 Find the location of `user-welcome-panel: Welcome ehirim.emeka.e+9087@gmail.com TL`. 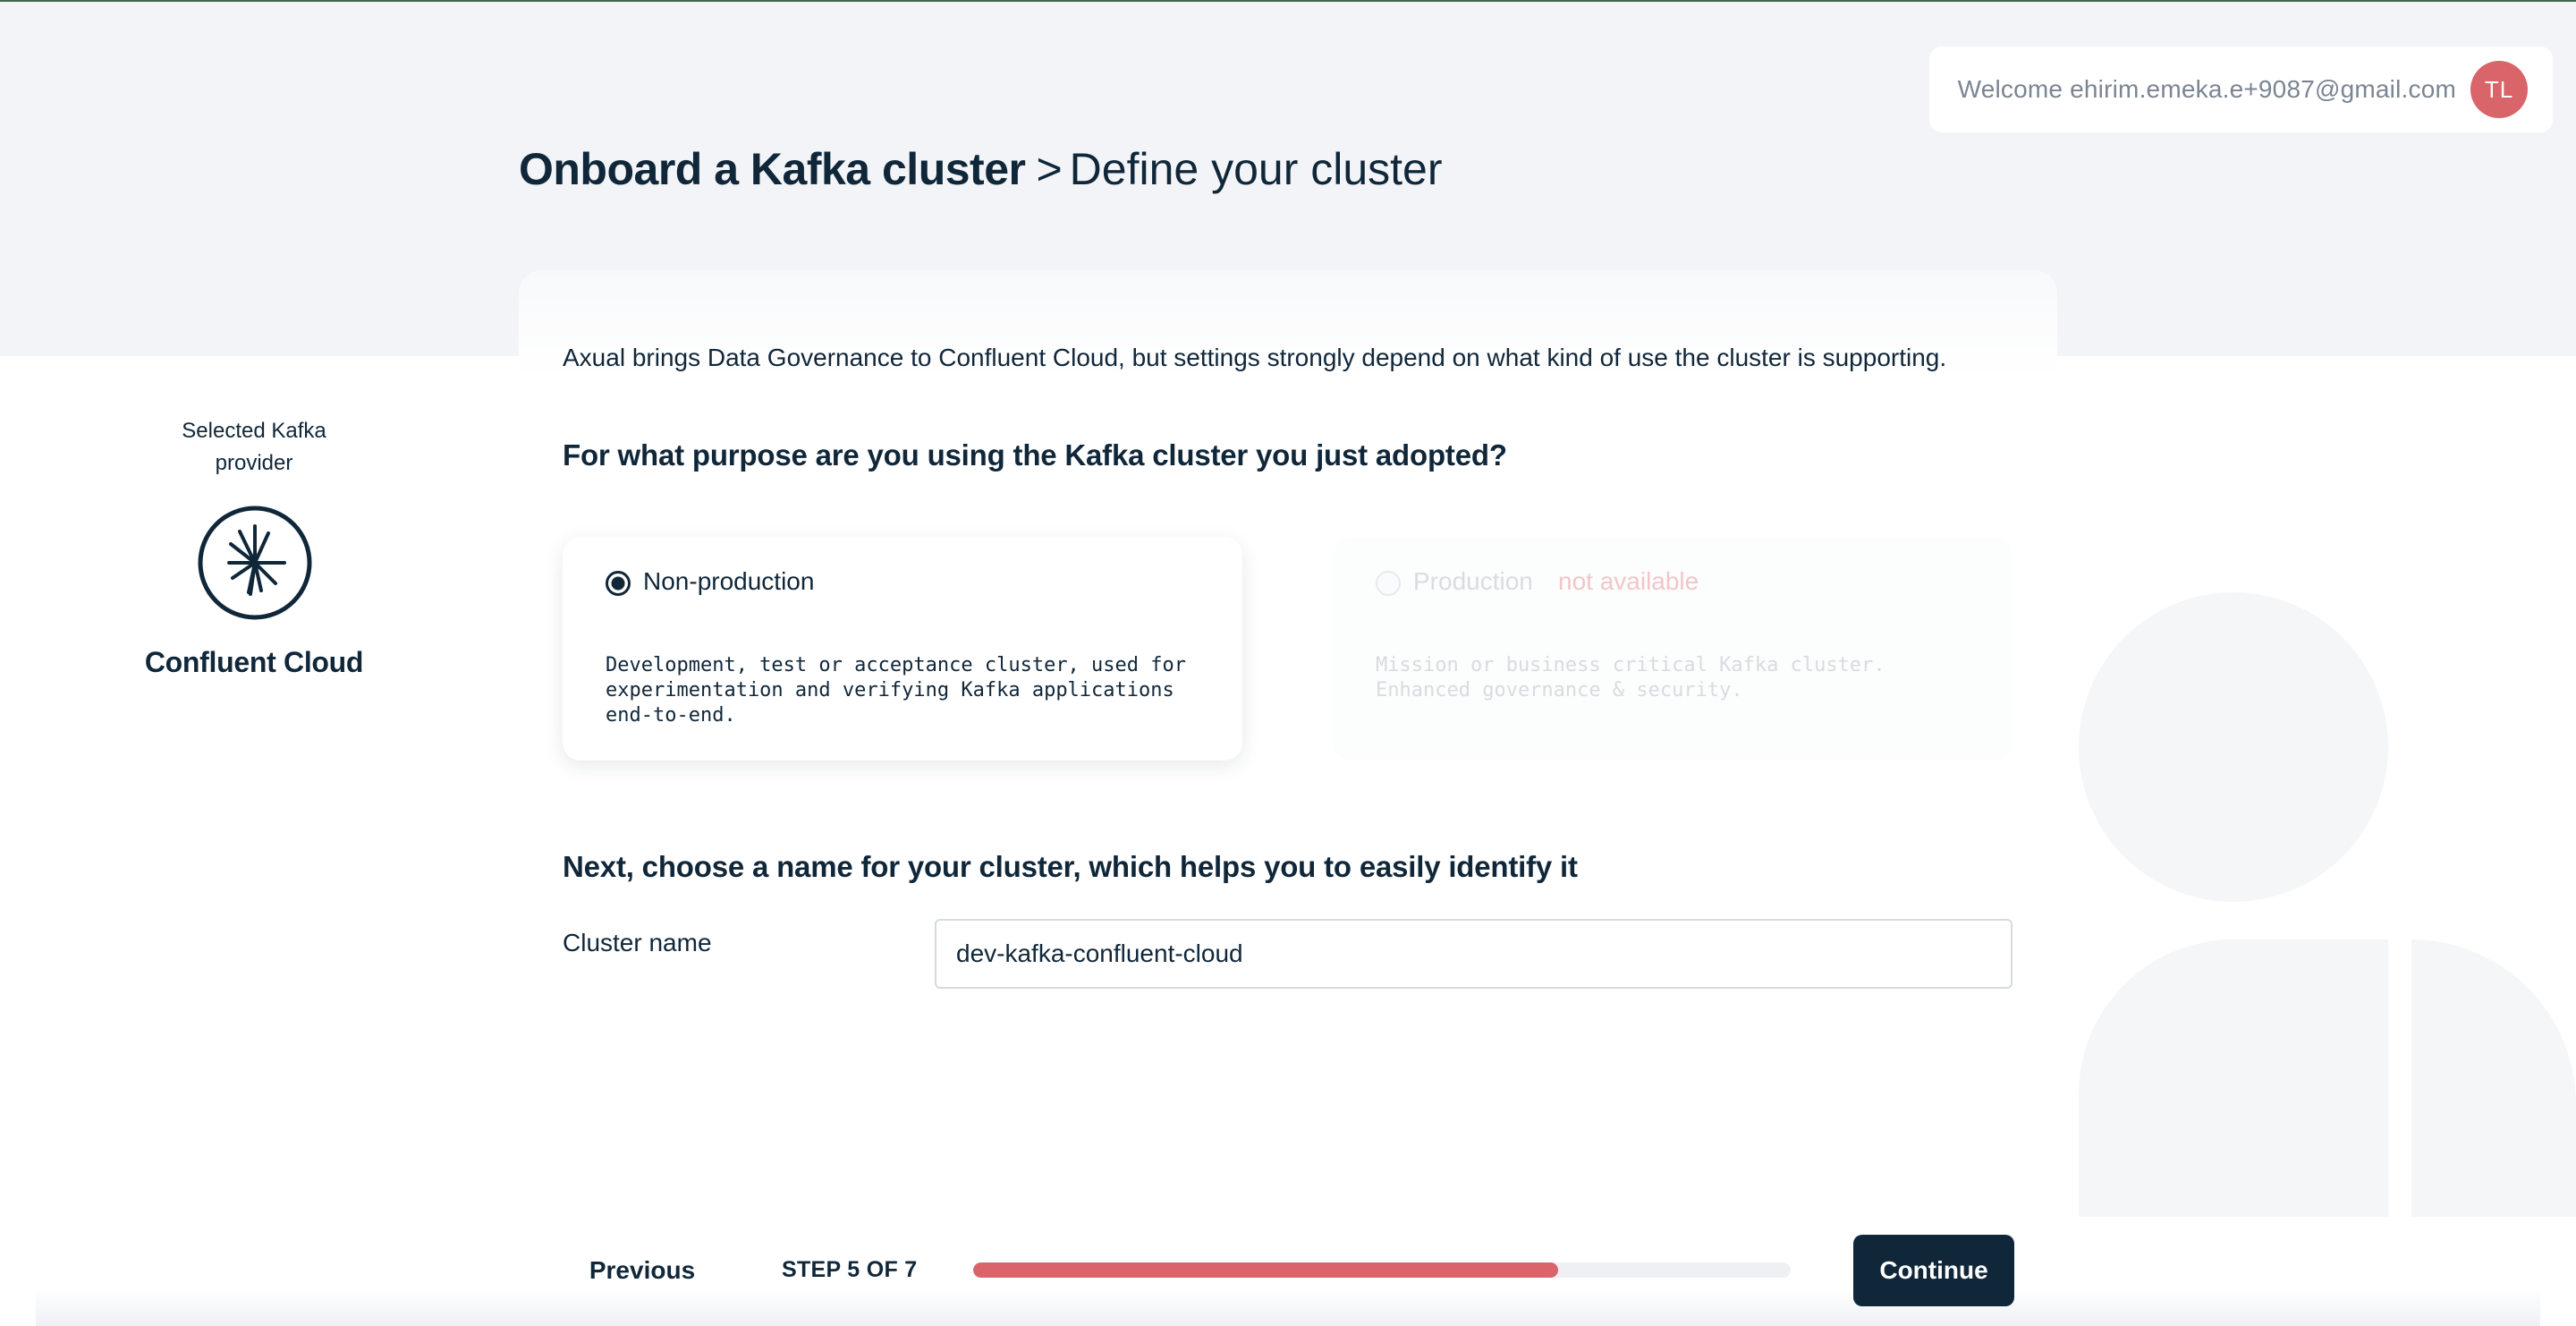

user-welcome-panel: Welcome ehirim.emeka.e+9087@gmail.com TL is located at coordinates (2240, 89).